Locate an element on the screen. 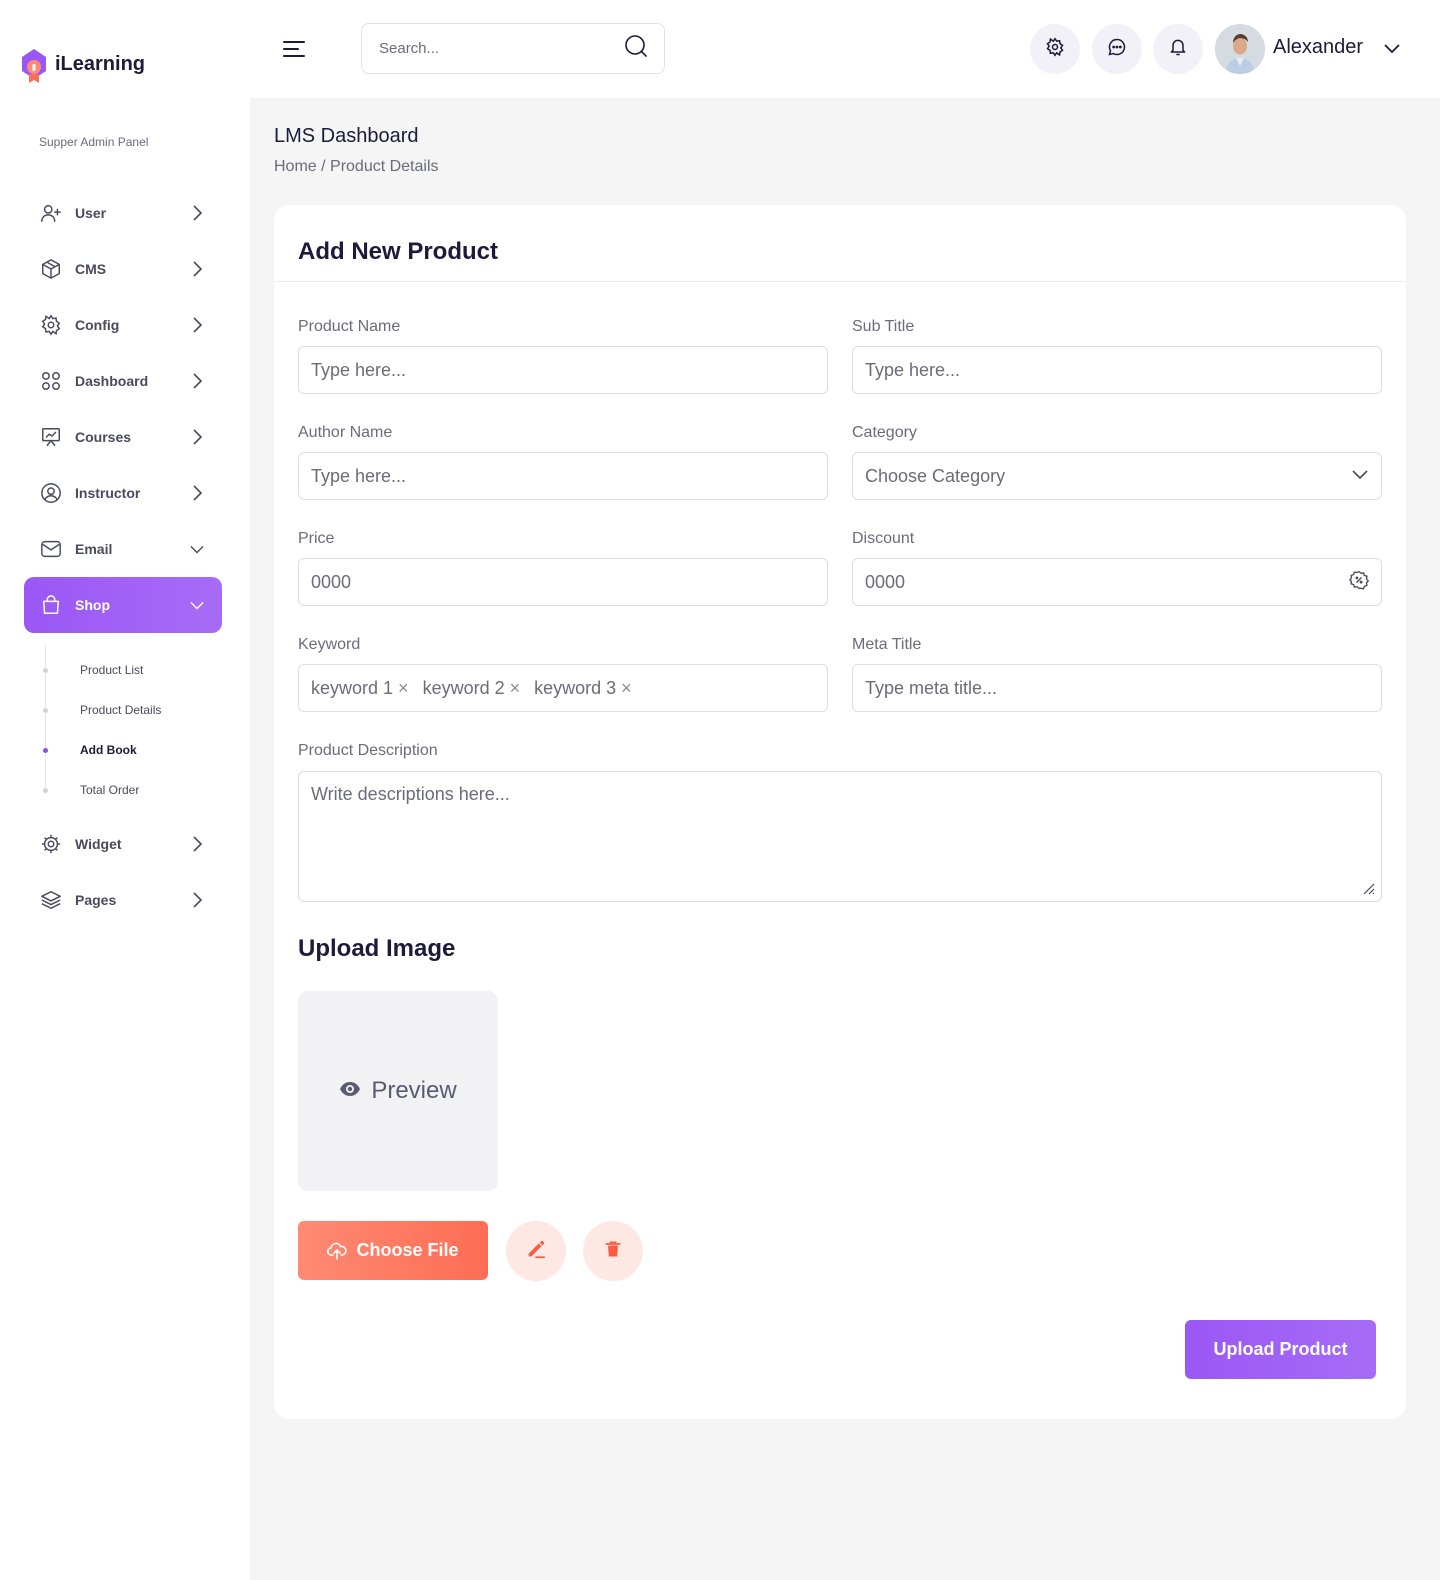  user-circle-icon is located at coordinates (51, 493).